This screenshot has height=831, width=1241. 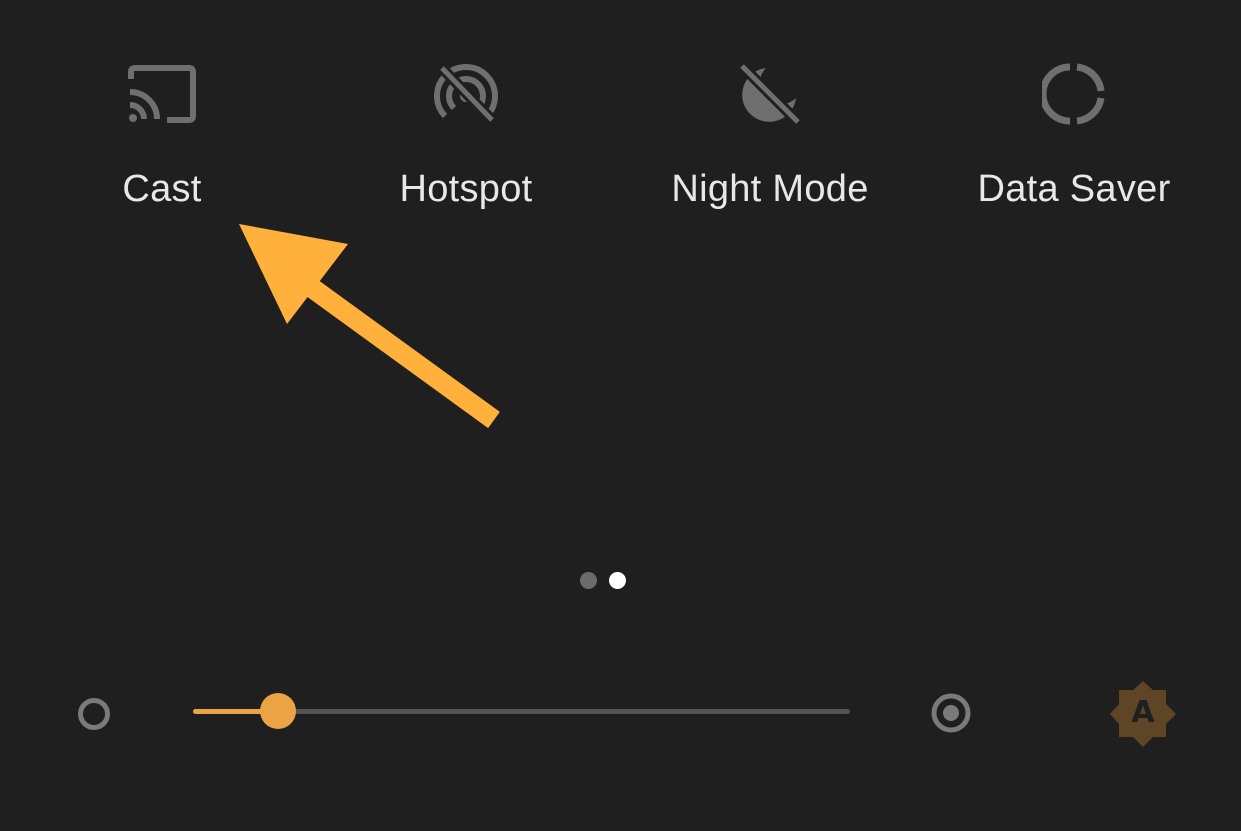 I want to click on tile-data-saver: Data Saver, so click(x=1074, y=146).